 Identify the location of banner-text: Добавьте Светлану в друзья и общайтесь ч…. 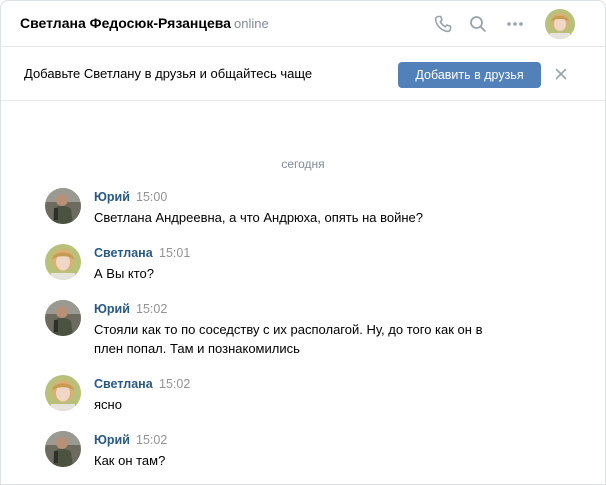
(168, 73).